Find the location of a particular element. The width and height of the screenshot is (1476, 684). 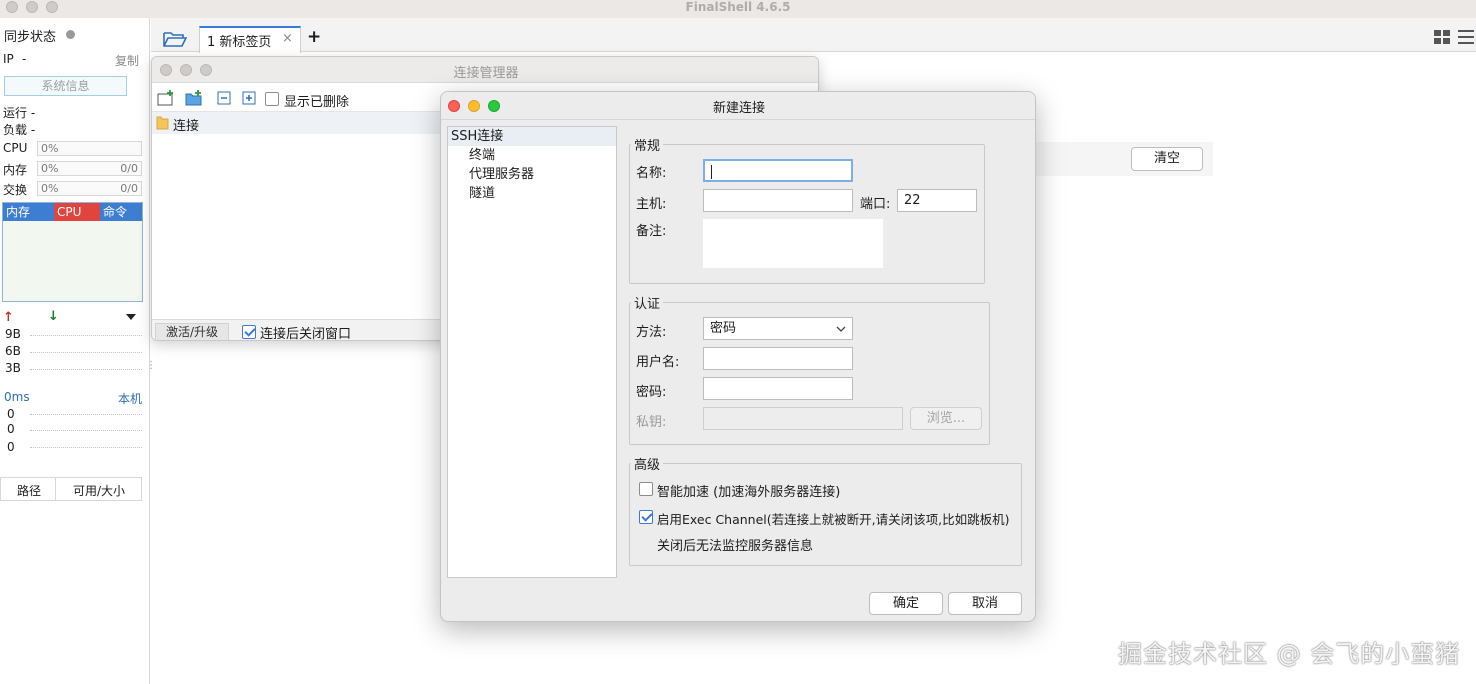

expand-all-icon is located at coordinates (250, 98).